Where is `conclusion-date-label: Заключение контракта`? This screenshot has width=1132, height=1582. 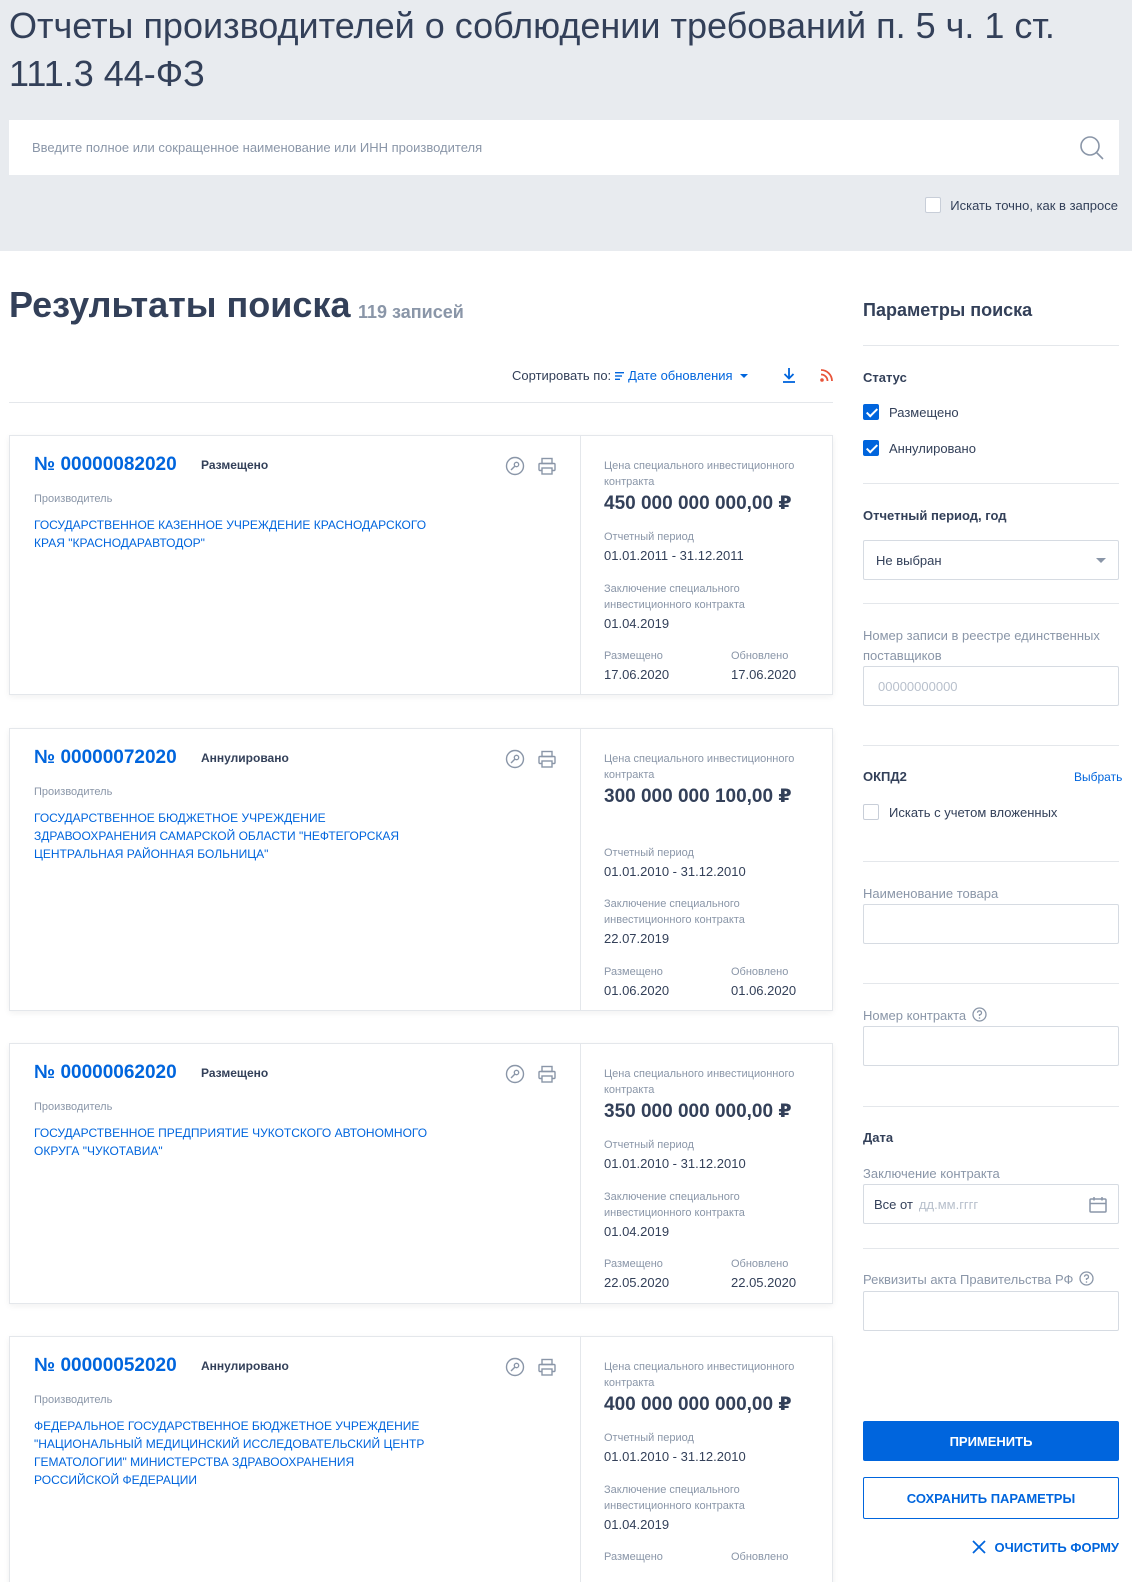 conclusion-date-label: Заключение контракта is located at coordinates (931, 1173).